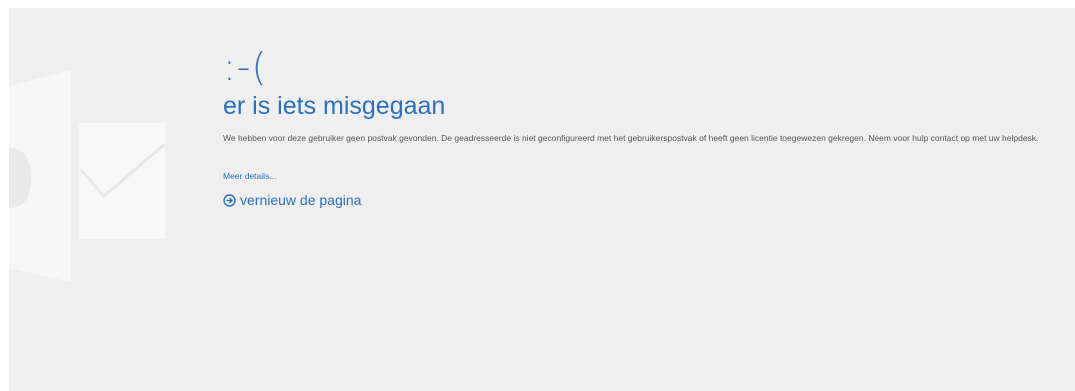 This screenshot has height=391, width=1075. I want to click on outlook-logo-icon, so click(87, 176).